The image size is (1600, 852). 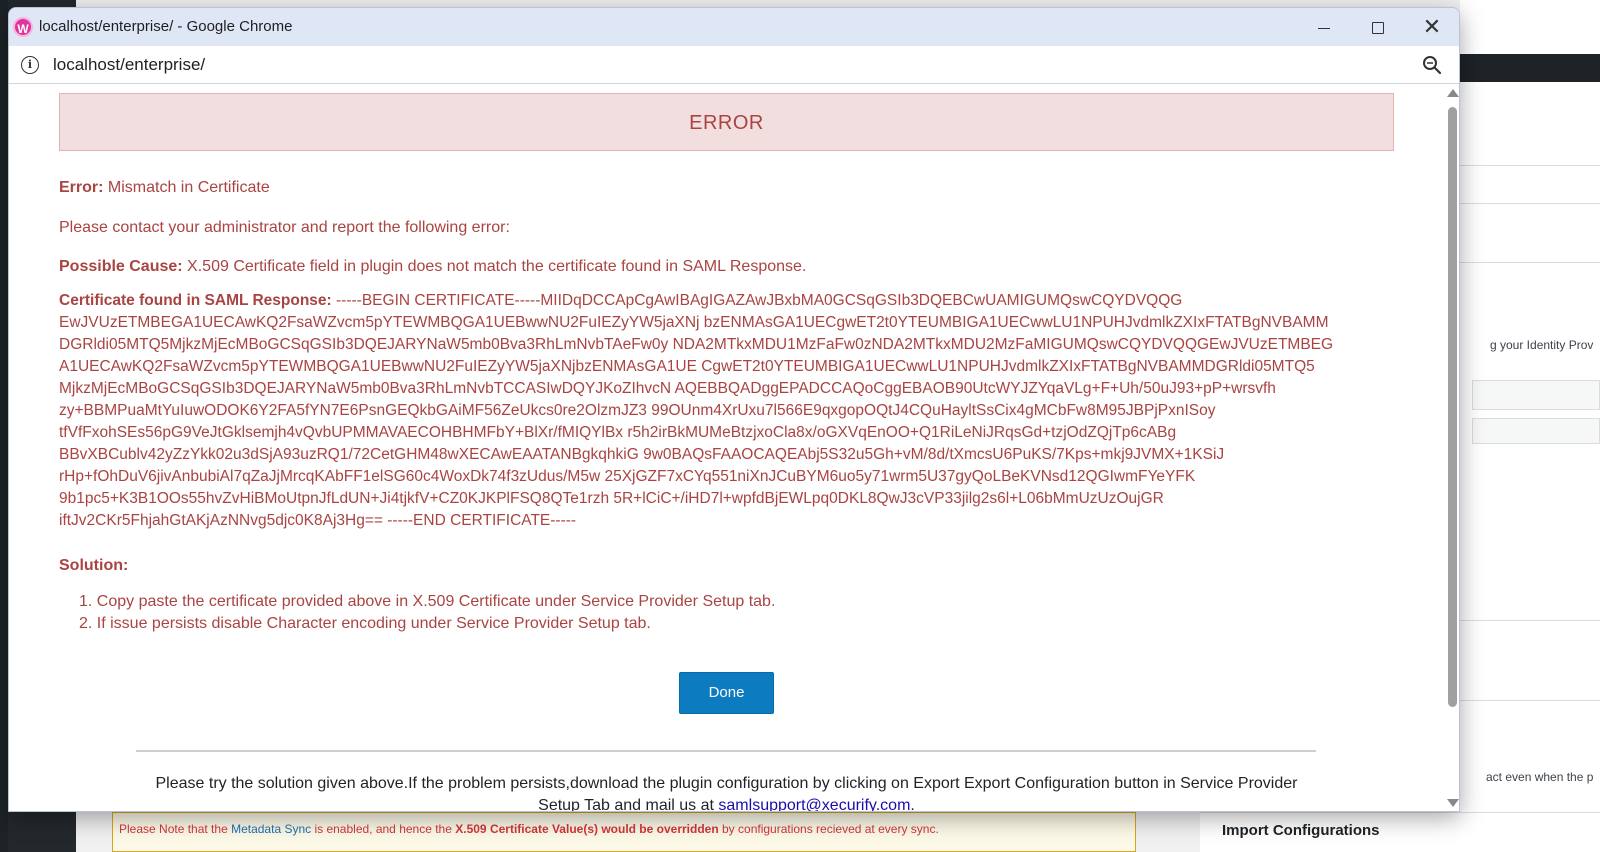 I want to click on close-icon: ✕, so click(x=1432, y=26).